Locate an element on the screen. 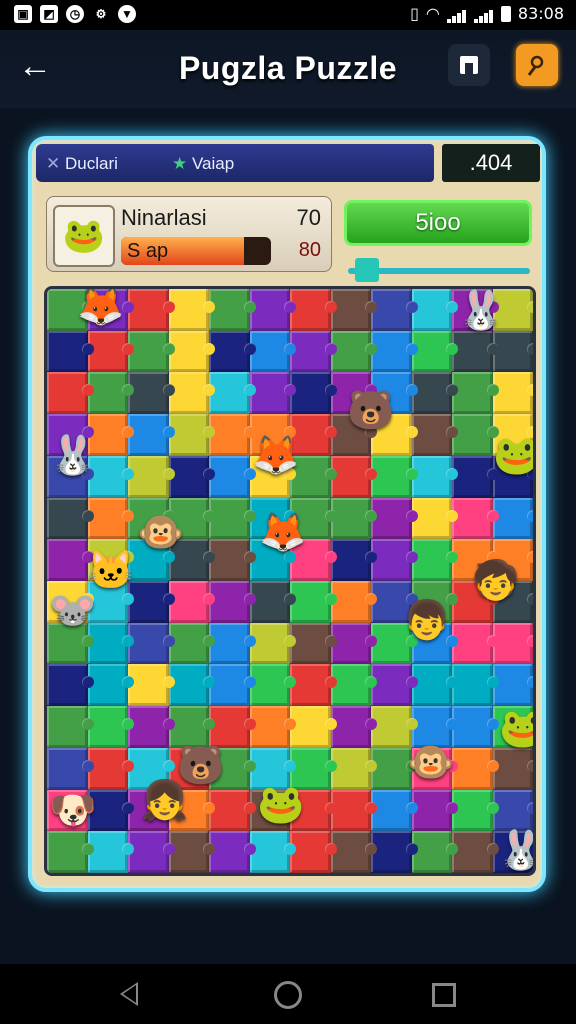  action-button: 5ioo is located at coordinates (438, 223).